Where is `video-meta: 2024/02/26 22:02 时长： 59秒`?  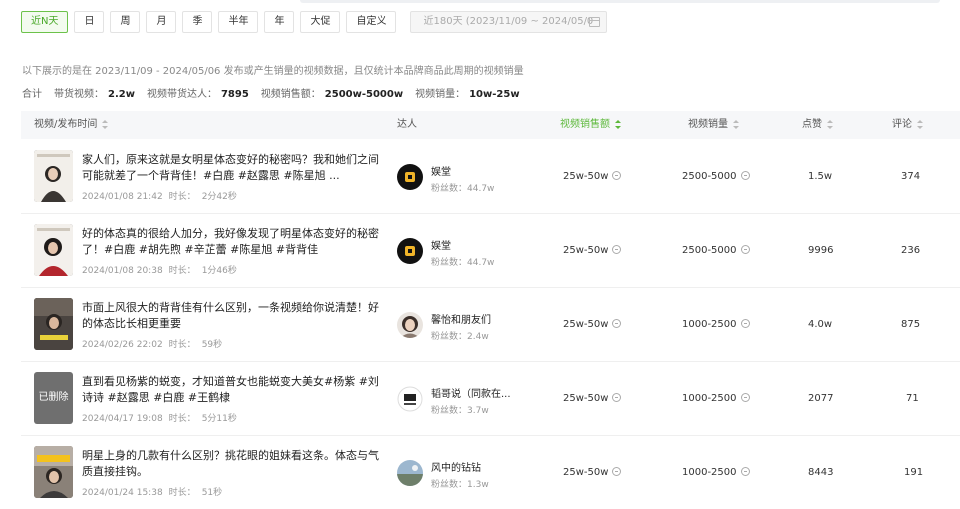
video-meta: 2024/02/26 22:02 时长： 59秒 is located at coordinates (152, 345).